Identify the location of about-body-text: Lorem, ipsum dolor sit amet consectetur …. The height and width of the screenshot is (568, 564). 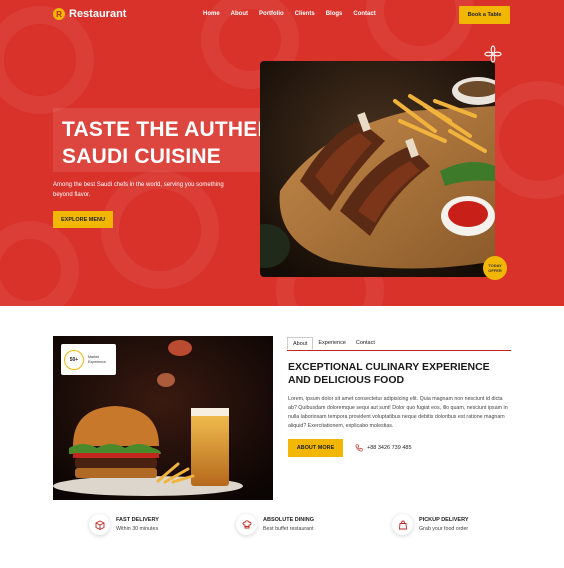
(398, 412).